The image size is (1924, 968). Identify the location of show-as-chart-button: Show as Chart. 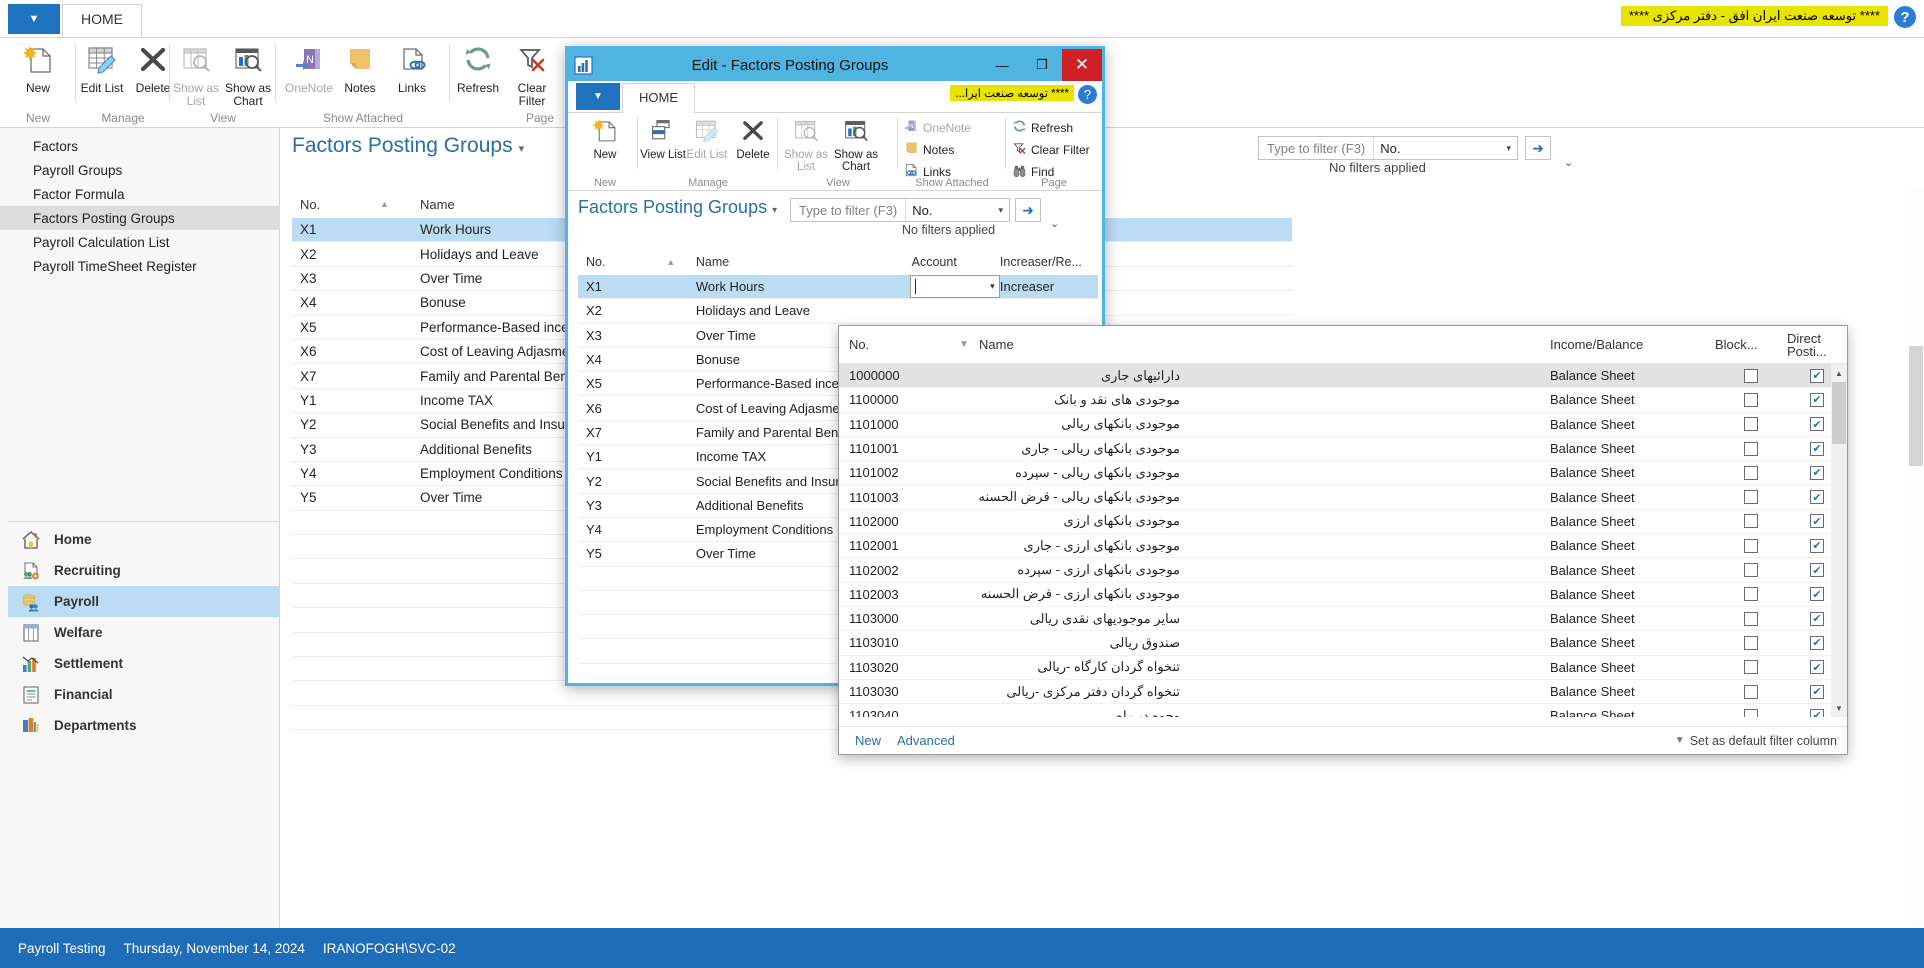
(248, 75).